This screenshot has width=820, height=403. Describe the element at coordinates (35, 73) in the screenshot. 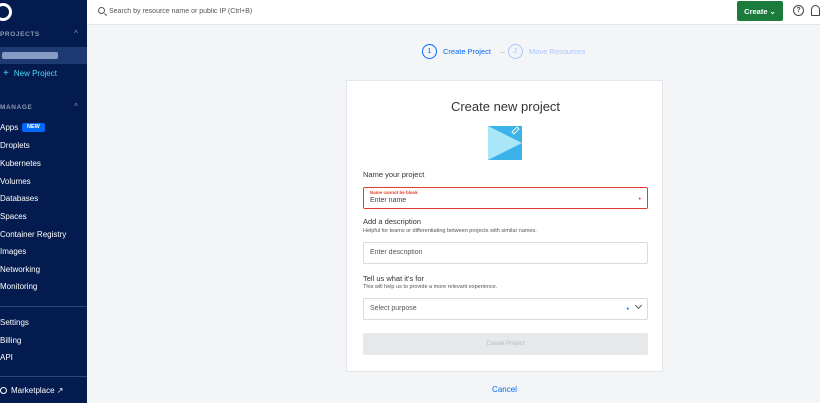

I see `new-project-label: New Project` at that location.